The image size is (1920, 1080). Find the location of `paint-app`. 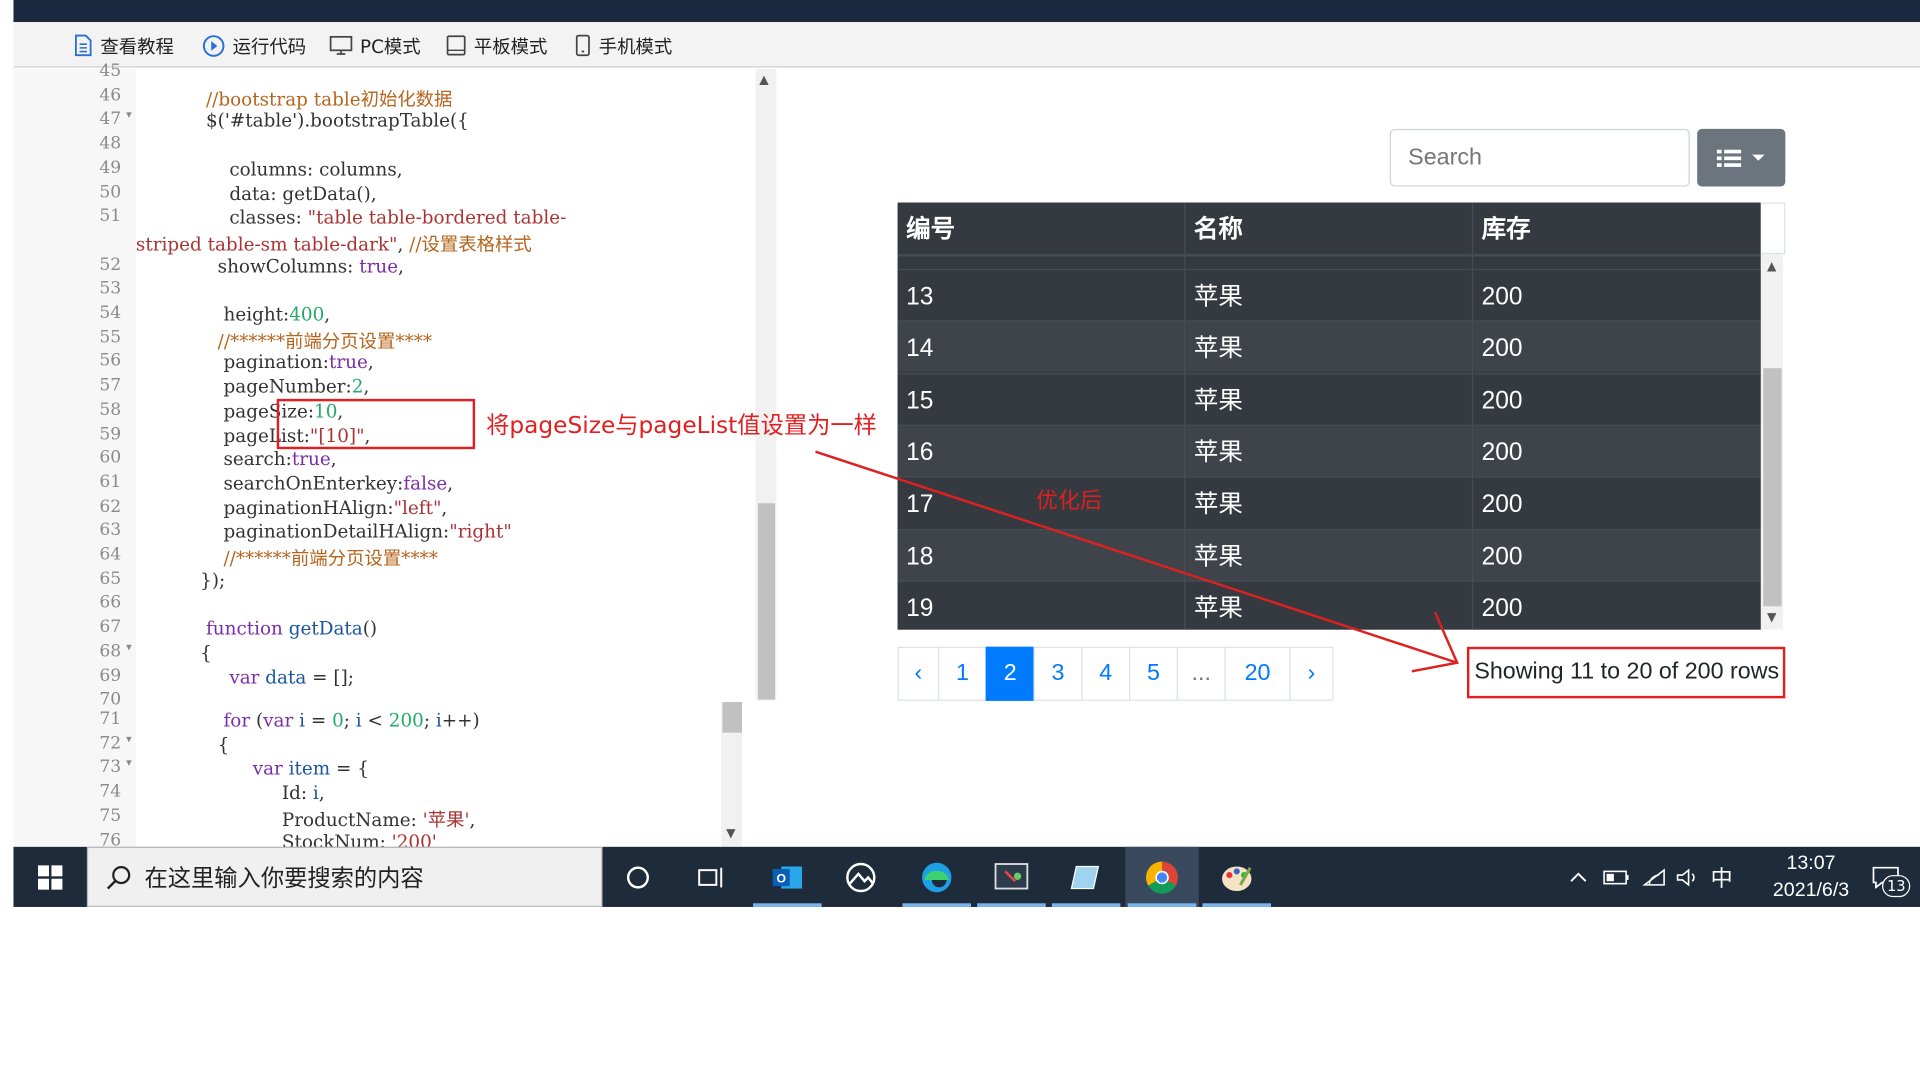

paint-app is located at coordinates (1236, 877).